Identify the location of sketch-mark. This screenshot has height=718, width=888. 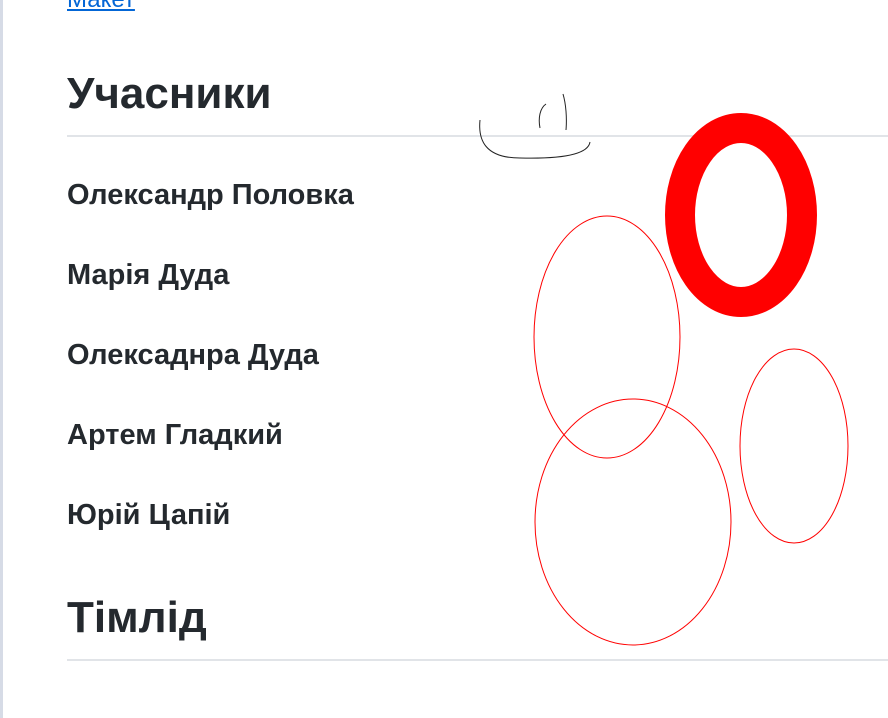
(535, 126).